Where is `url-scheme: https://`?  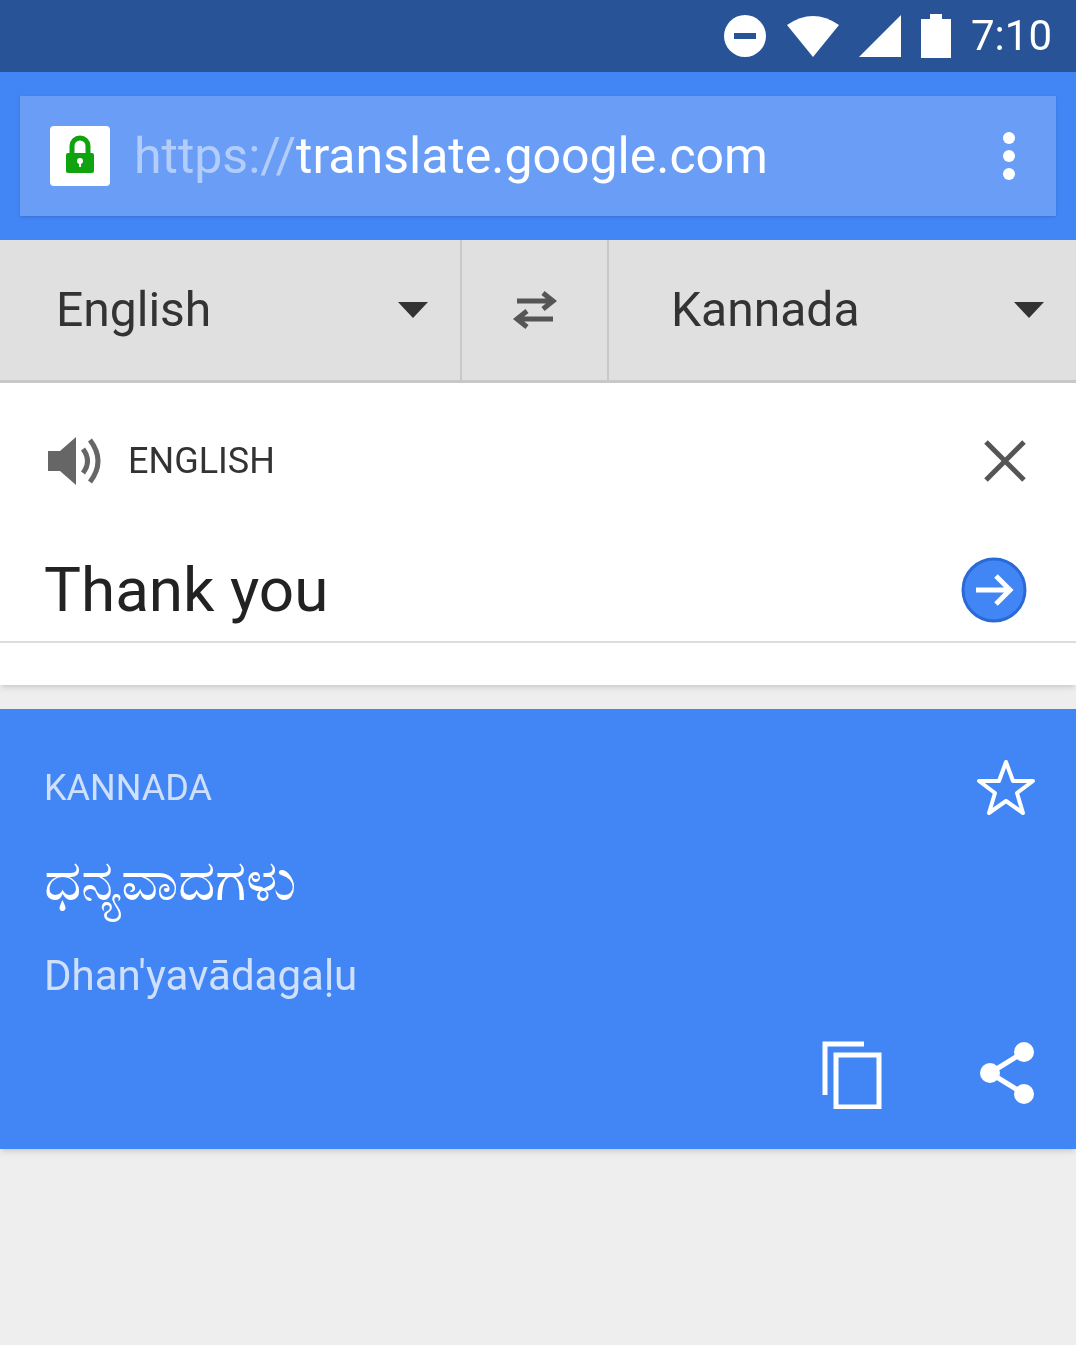 url-scheme: https:// is located at coordinates (215, 156).